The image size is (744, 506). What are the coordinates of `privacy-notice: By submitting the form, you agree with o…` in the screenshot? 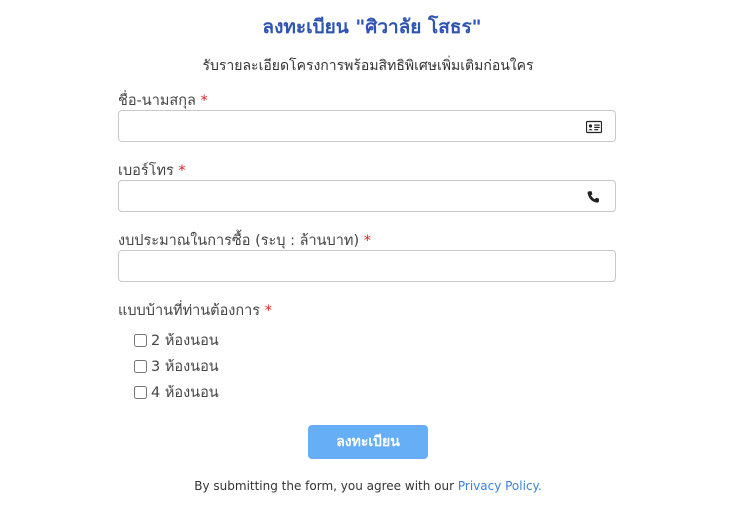 It's located at (368, 486).